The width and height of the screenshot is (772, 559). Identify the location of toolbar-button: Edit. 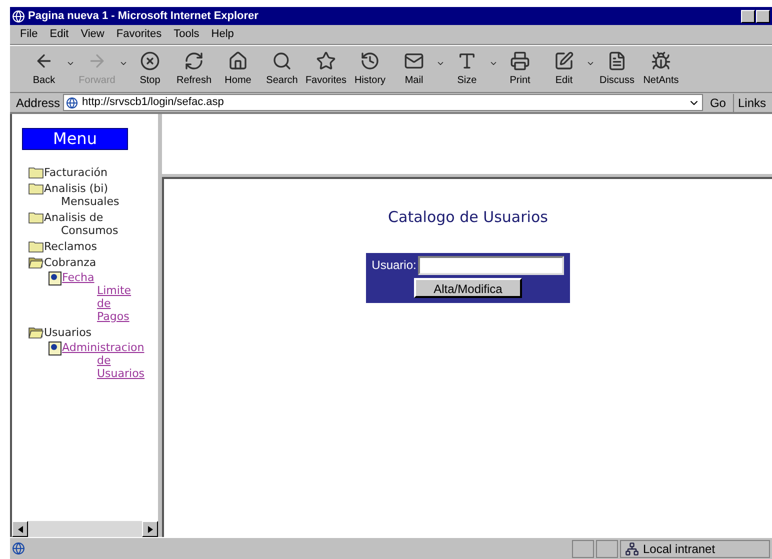
(564, 69).